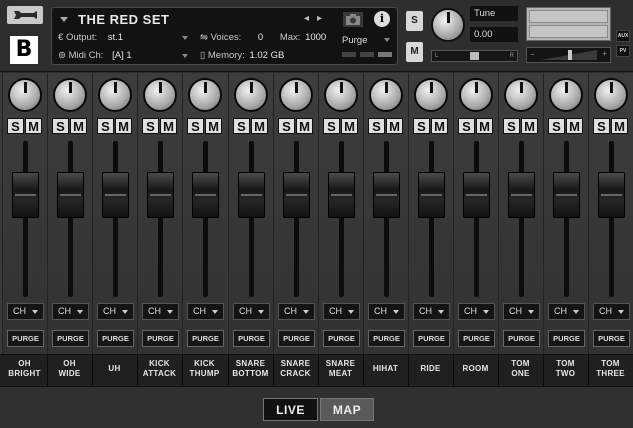  What do you see at coordinates (414, 52) in the screenshot?
I see `mute-button: M` at bounding box center [414, 52].